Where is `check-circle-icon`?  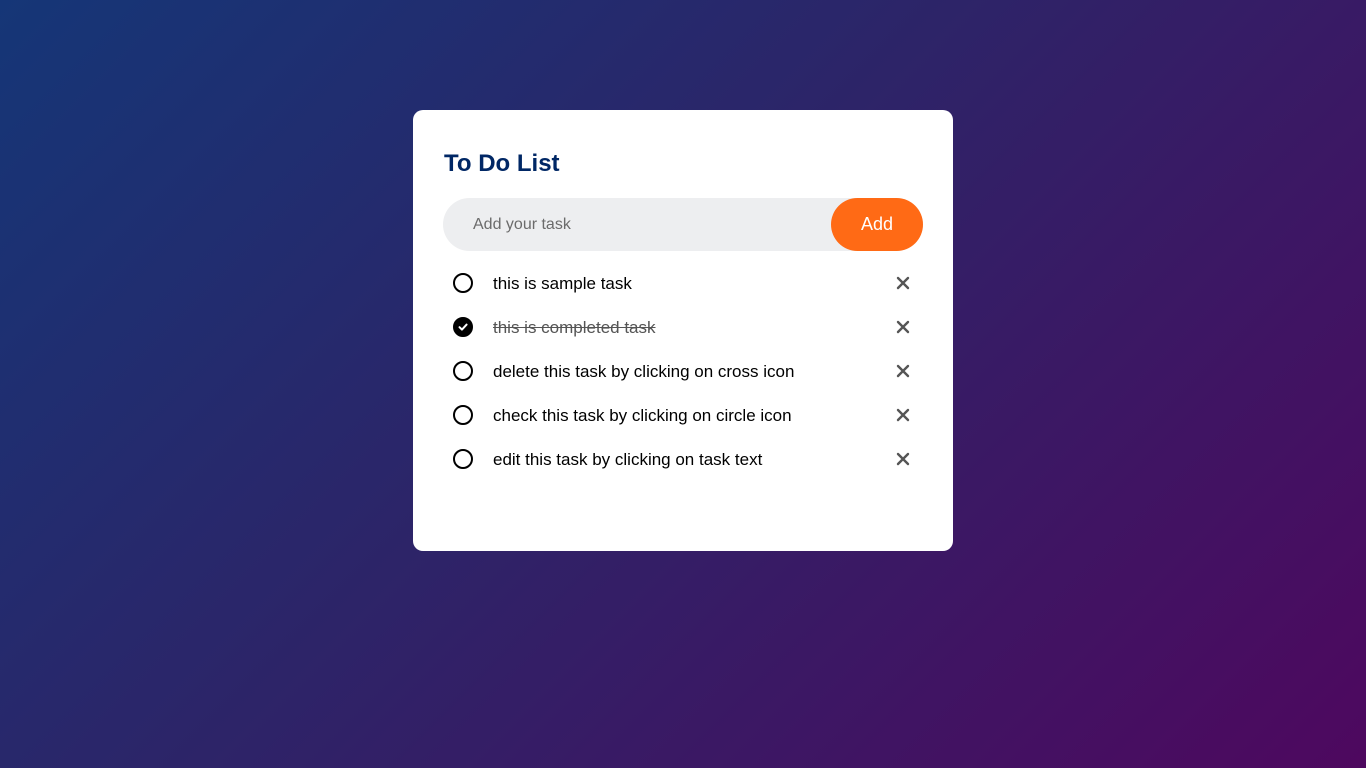
check-circle-icon is located at coordinates (463, 327).